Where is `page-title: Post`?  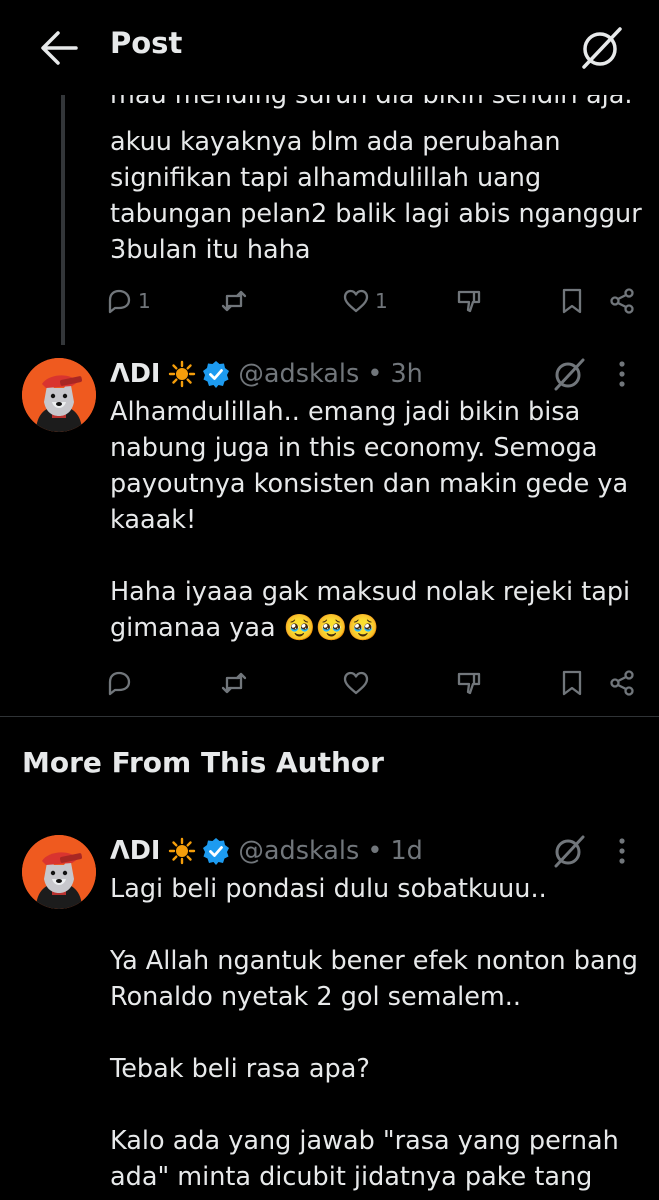 page-title: Post is located at coordinates (146, 43).